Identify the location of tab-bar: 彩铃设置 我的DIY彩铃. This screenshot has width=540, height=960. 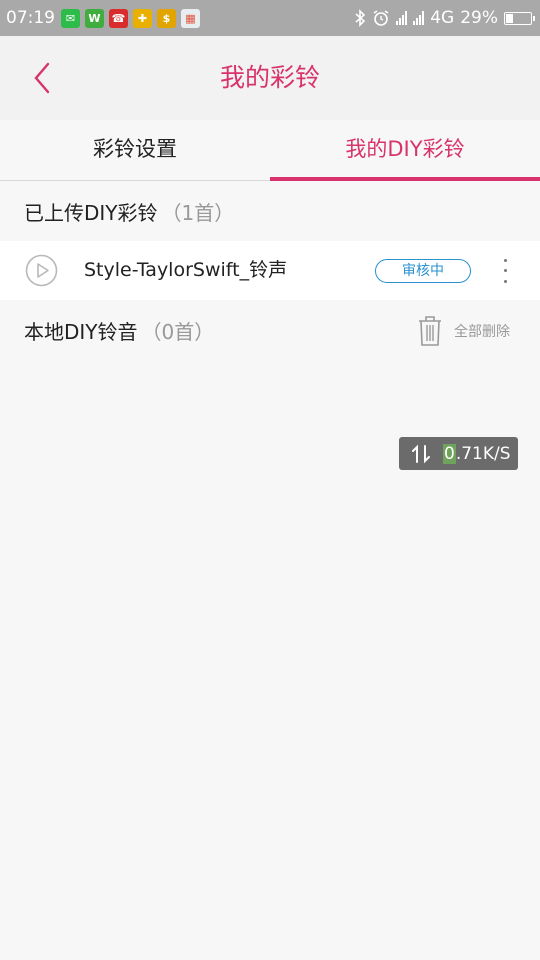
(270, 150).